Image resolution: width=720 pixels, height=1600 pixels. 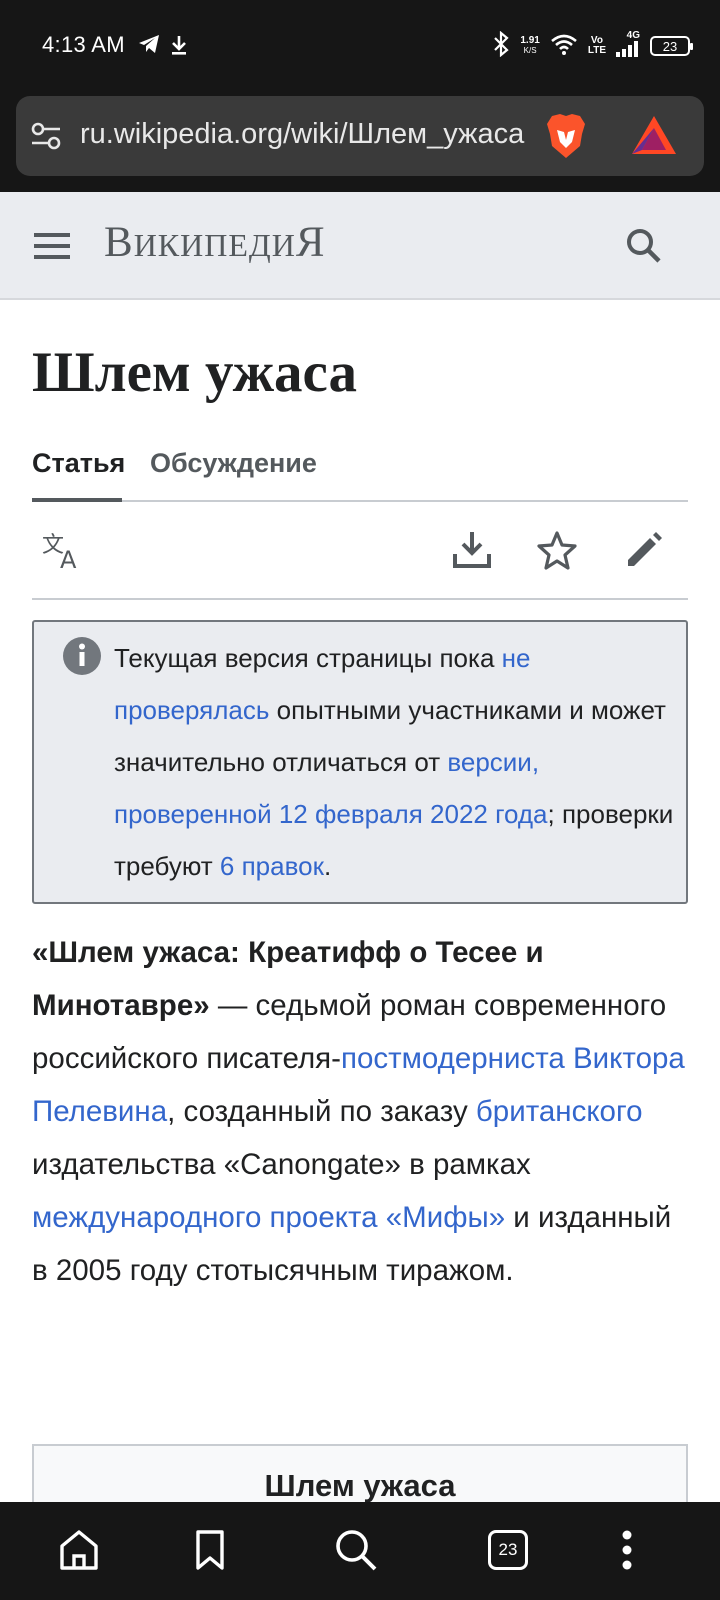 What do you see at coordinates (360, 246) in the screenshot?
I see `wiki-header: ВИКИПЕДИЯ` at bounding box center [360, 246].